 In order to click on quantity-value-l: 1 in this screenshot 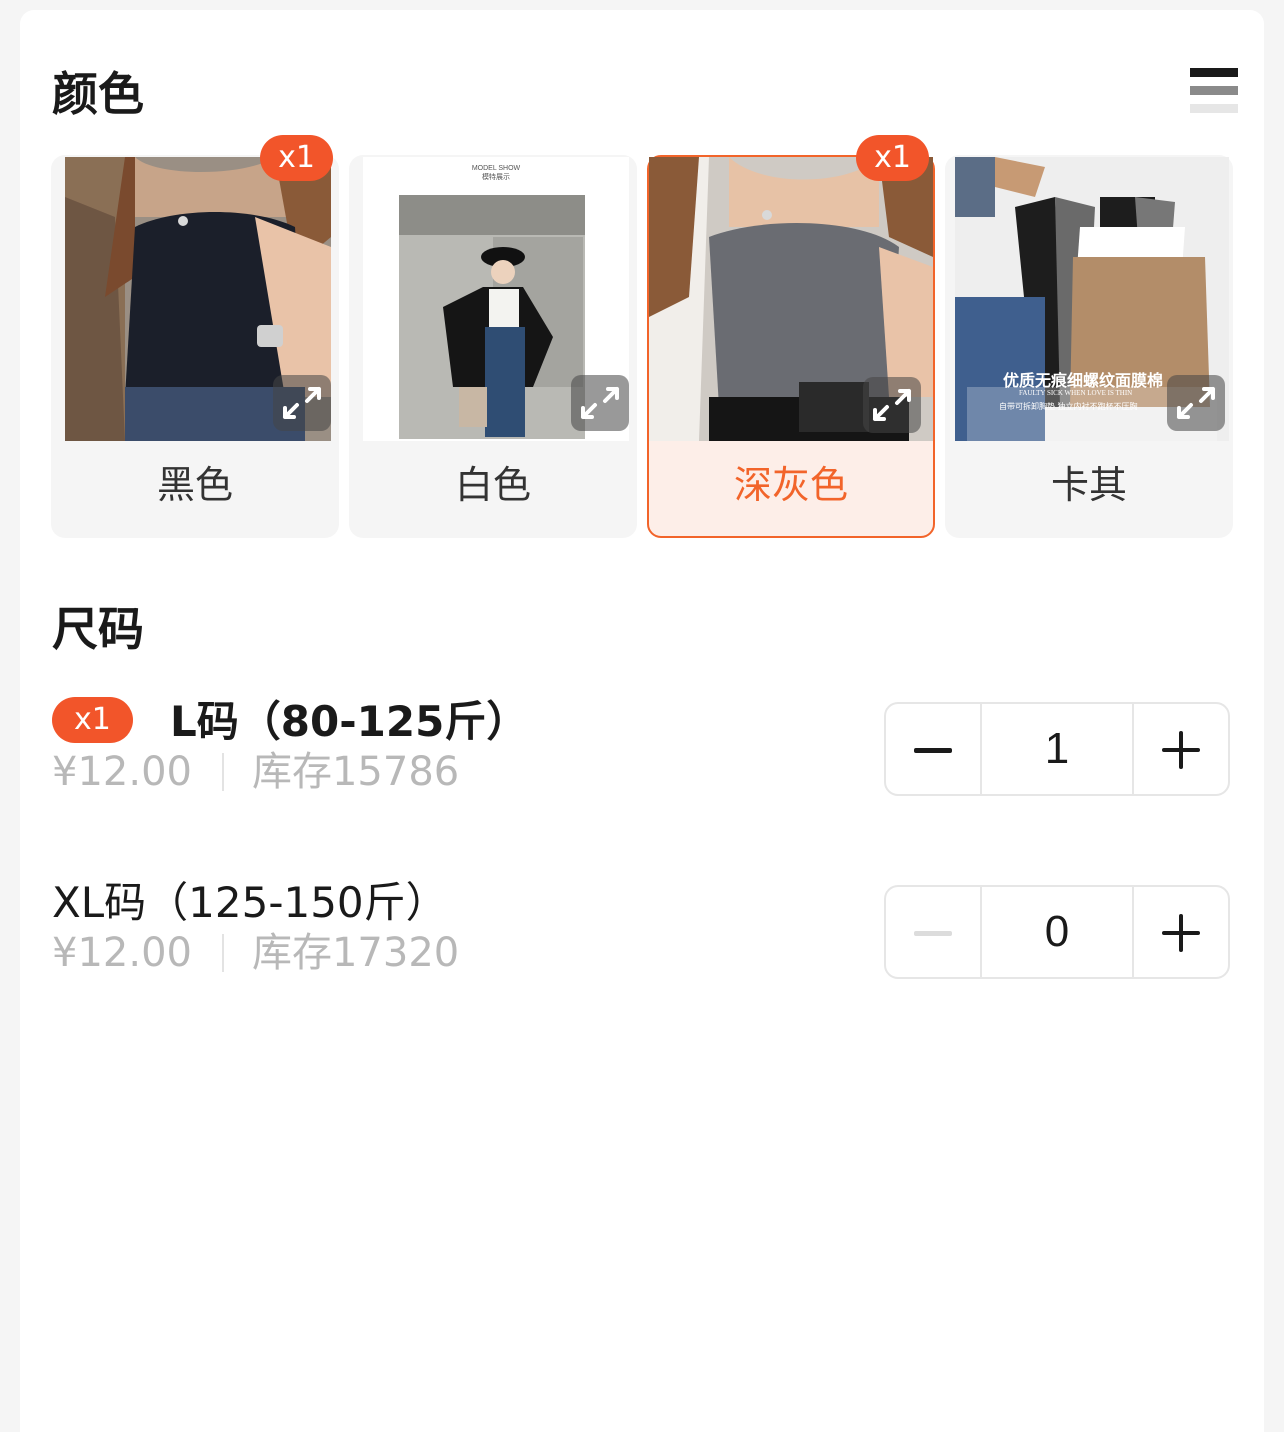, I will do `click(1057, 749)`.